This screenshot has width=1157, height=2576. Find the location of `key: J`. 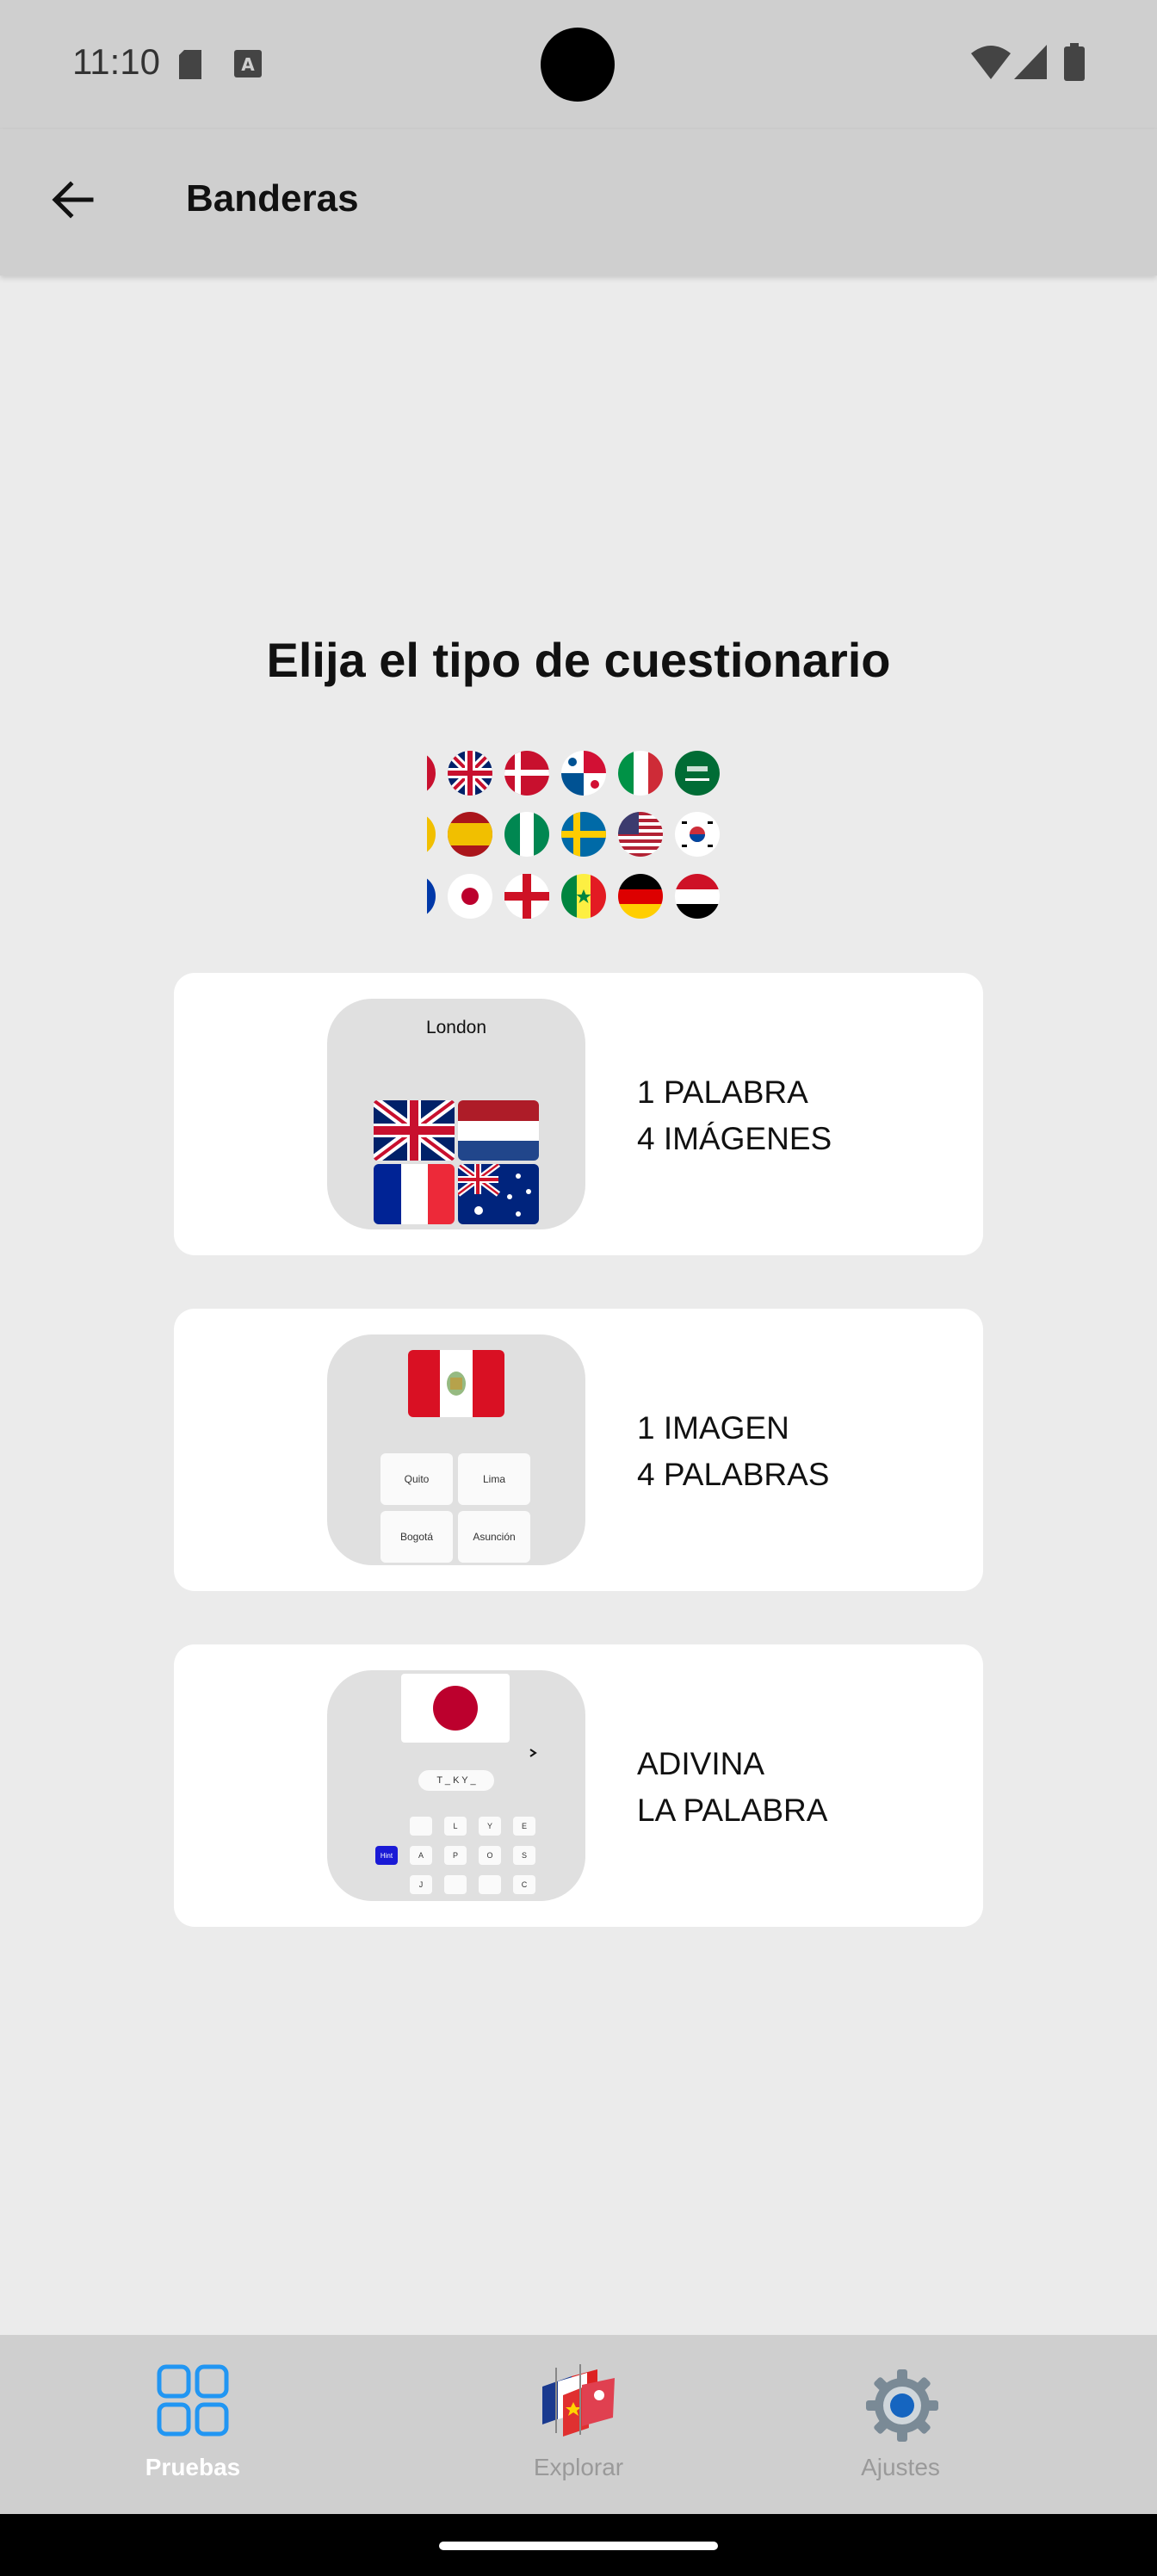

key: J is located at coordinates (421, 1885).